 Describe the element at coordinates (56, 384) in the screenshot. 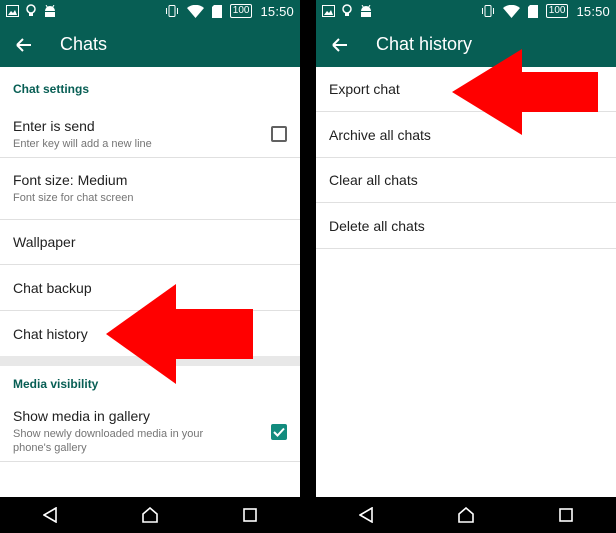

I see `section-header-media-visibility: Media visibility` at that location.